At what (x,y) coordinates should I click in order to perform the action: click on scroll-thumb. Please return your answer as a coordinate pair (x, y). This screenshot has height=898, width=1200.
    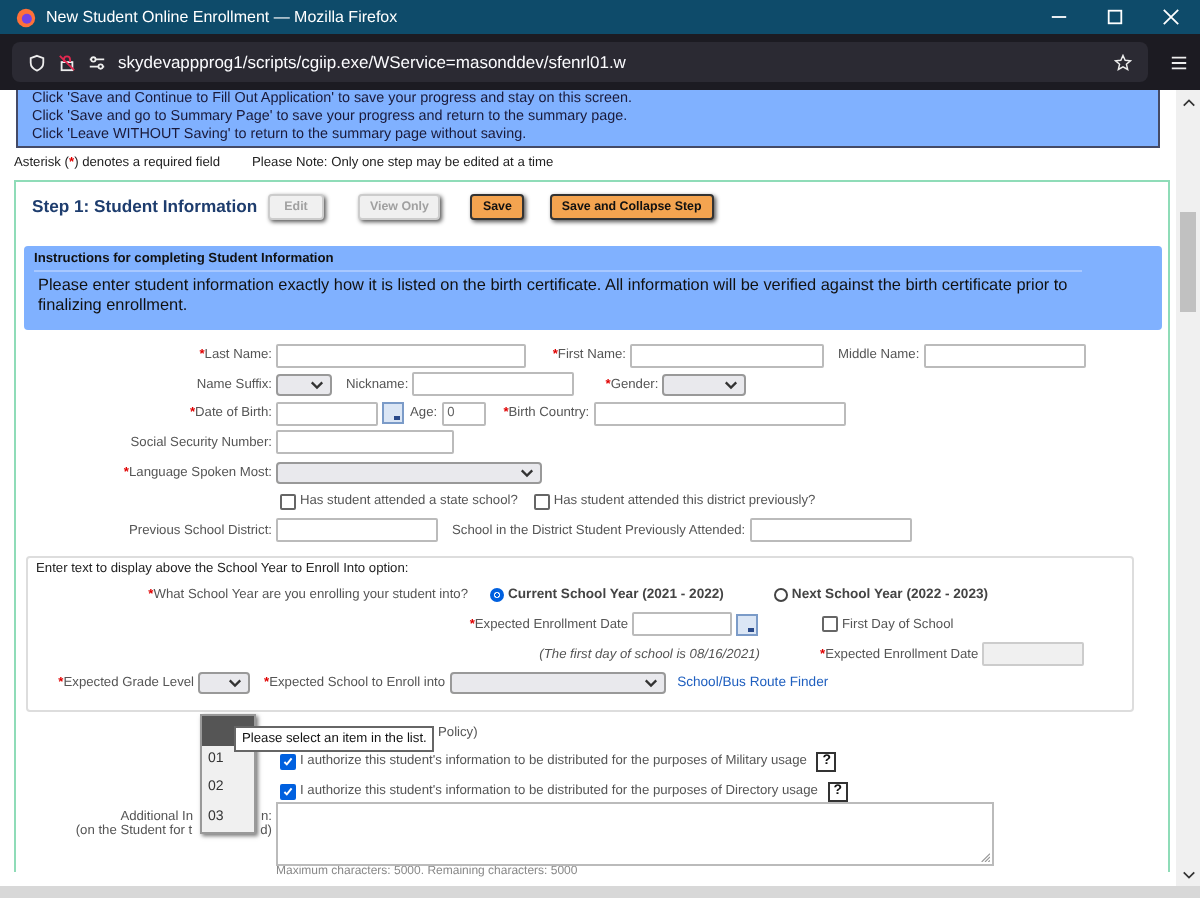
    Looking at the image, I should click on (1188, 262).